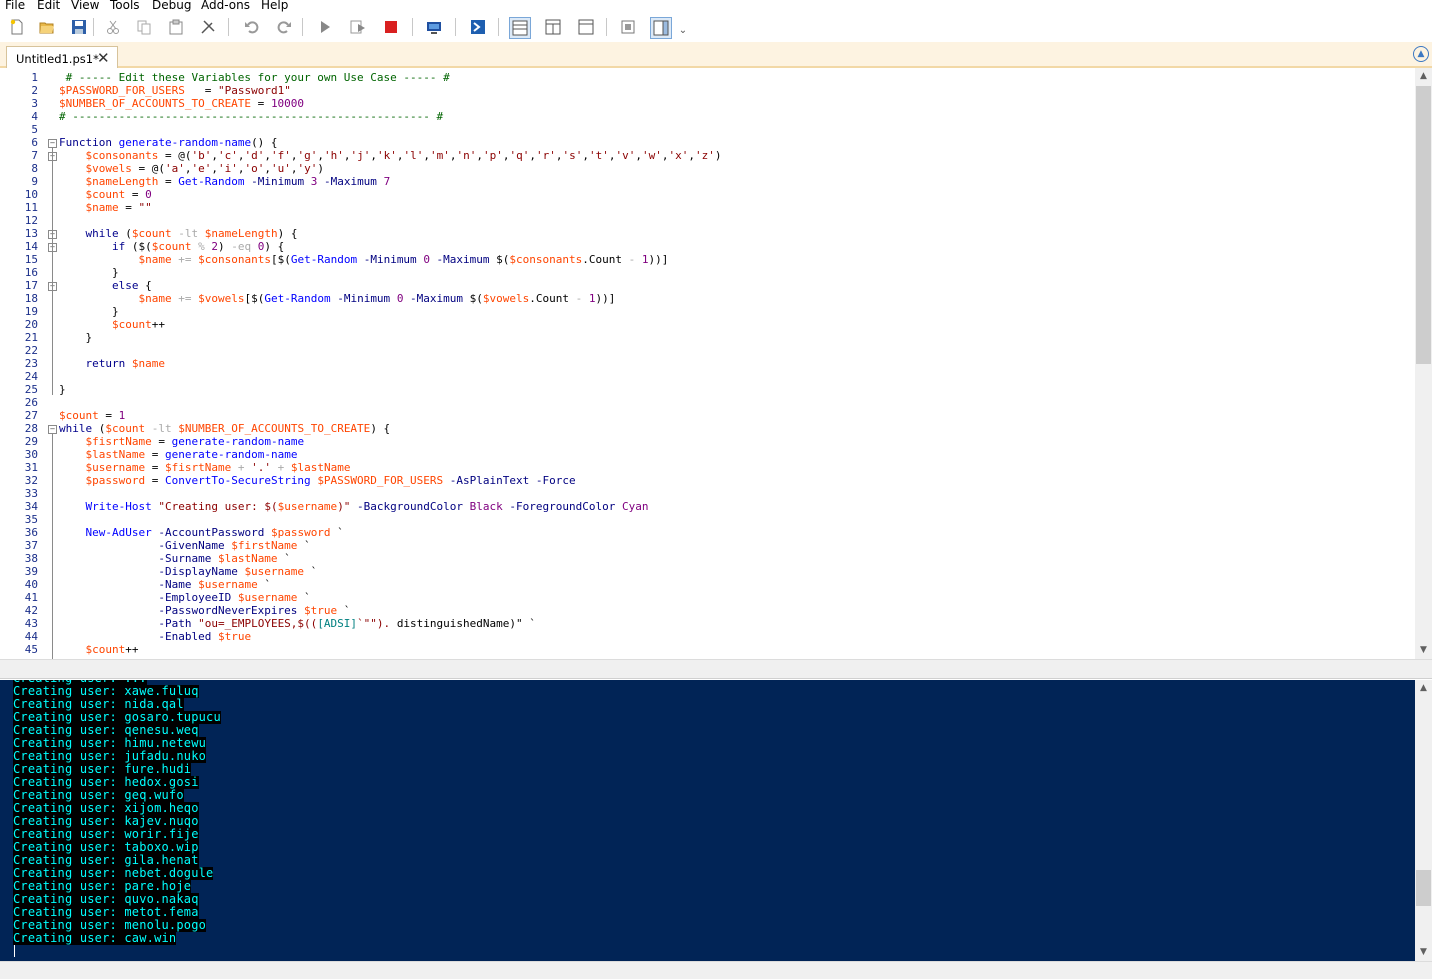 This screenshot has width=1432, height=979. I want to click on code-token: -eq, so click(244, 246).